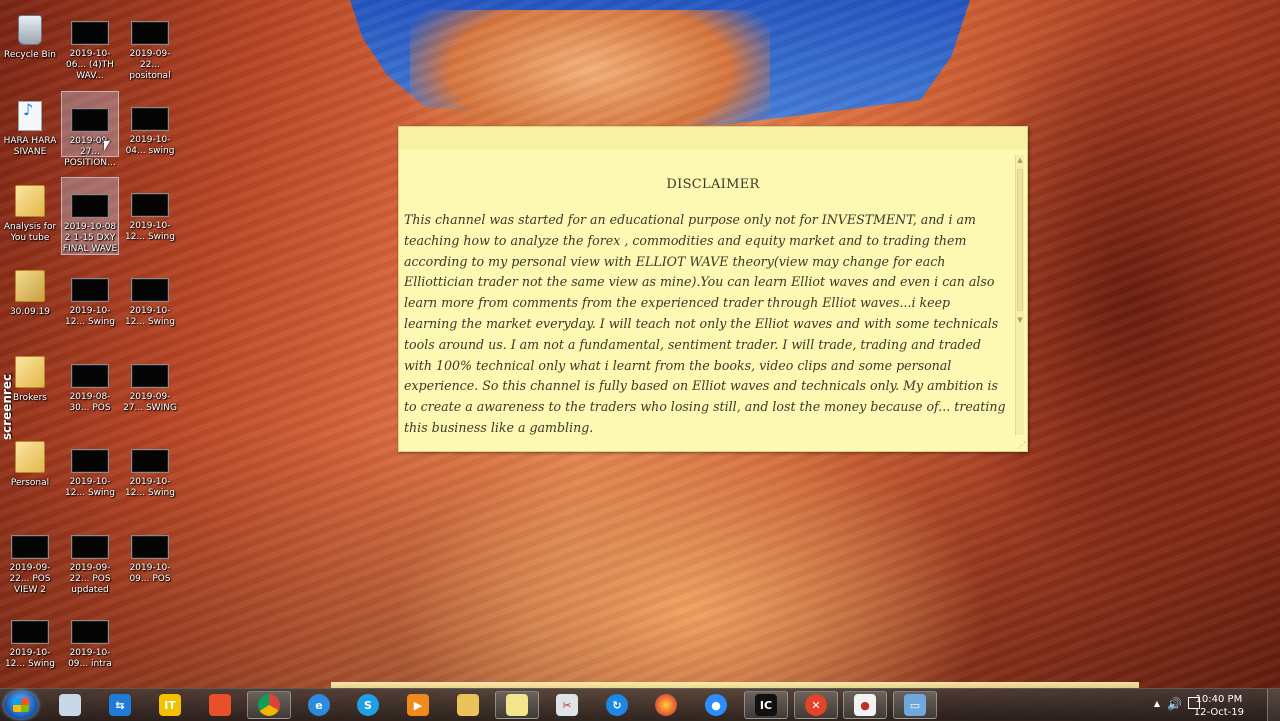  I want to click on resize-grip-icon: ⋰, so click(1022, 445).